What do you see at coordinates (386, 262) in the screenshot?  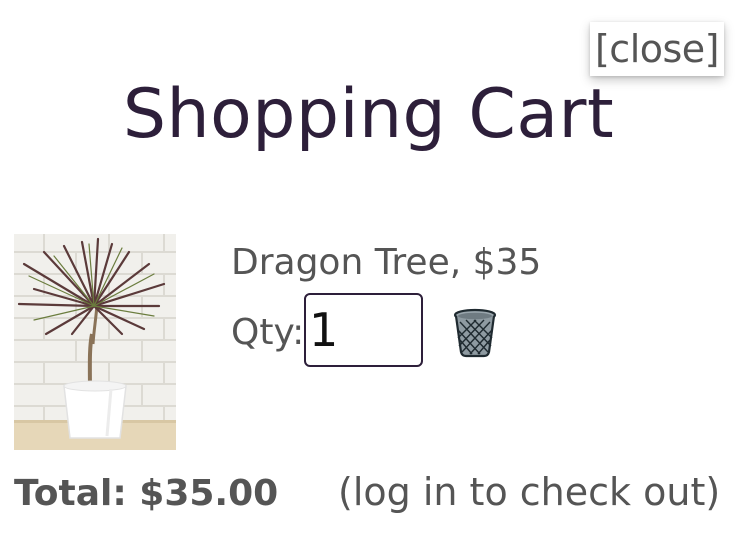 I see `item-name-price: Dragon Tree, $35` at bounding box center [386, 262].